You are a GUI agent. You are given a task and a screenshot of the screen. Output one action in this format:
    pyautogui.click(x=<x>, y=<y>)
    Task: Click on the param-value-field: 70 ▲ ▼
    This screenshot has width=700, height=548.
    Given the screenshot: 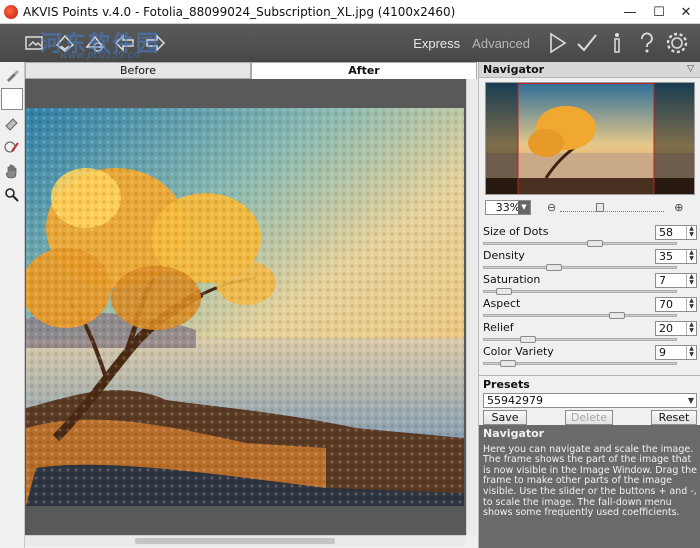 What is the action you would take?
    pyautogui.click(x=676, y=304)
    